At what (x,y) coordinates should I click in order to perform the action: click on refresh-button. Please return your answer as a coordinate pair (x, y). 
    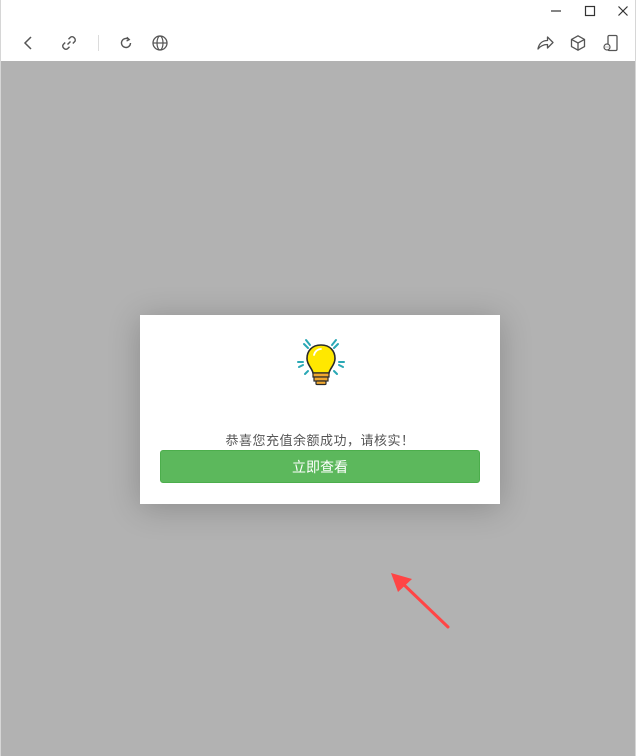
    Looking at the image, I should click on (126, 43).